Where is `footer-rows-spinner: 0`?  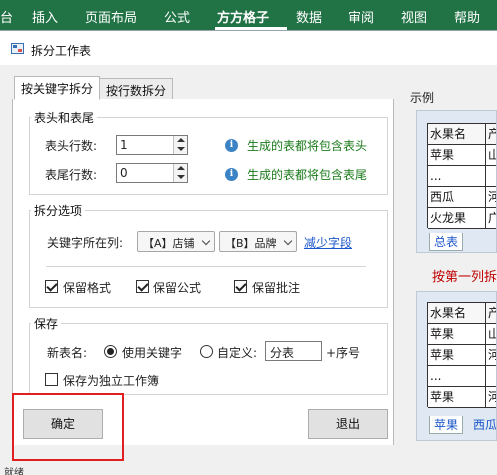
footer-rows-spinner: 0 is located at coordinates (152, 173).